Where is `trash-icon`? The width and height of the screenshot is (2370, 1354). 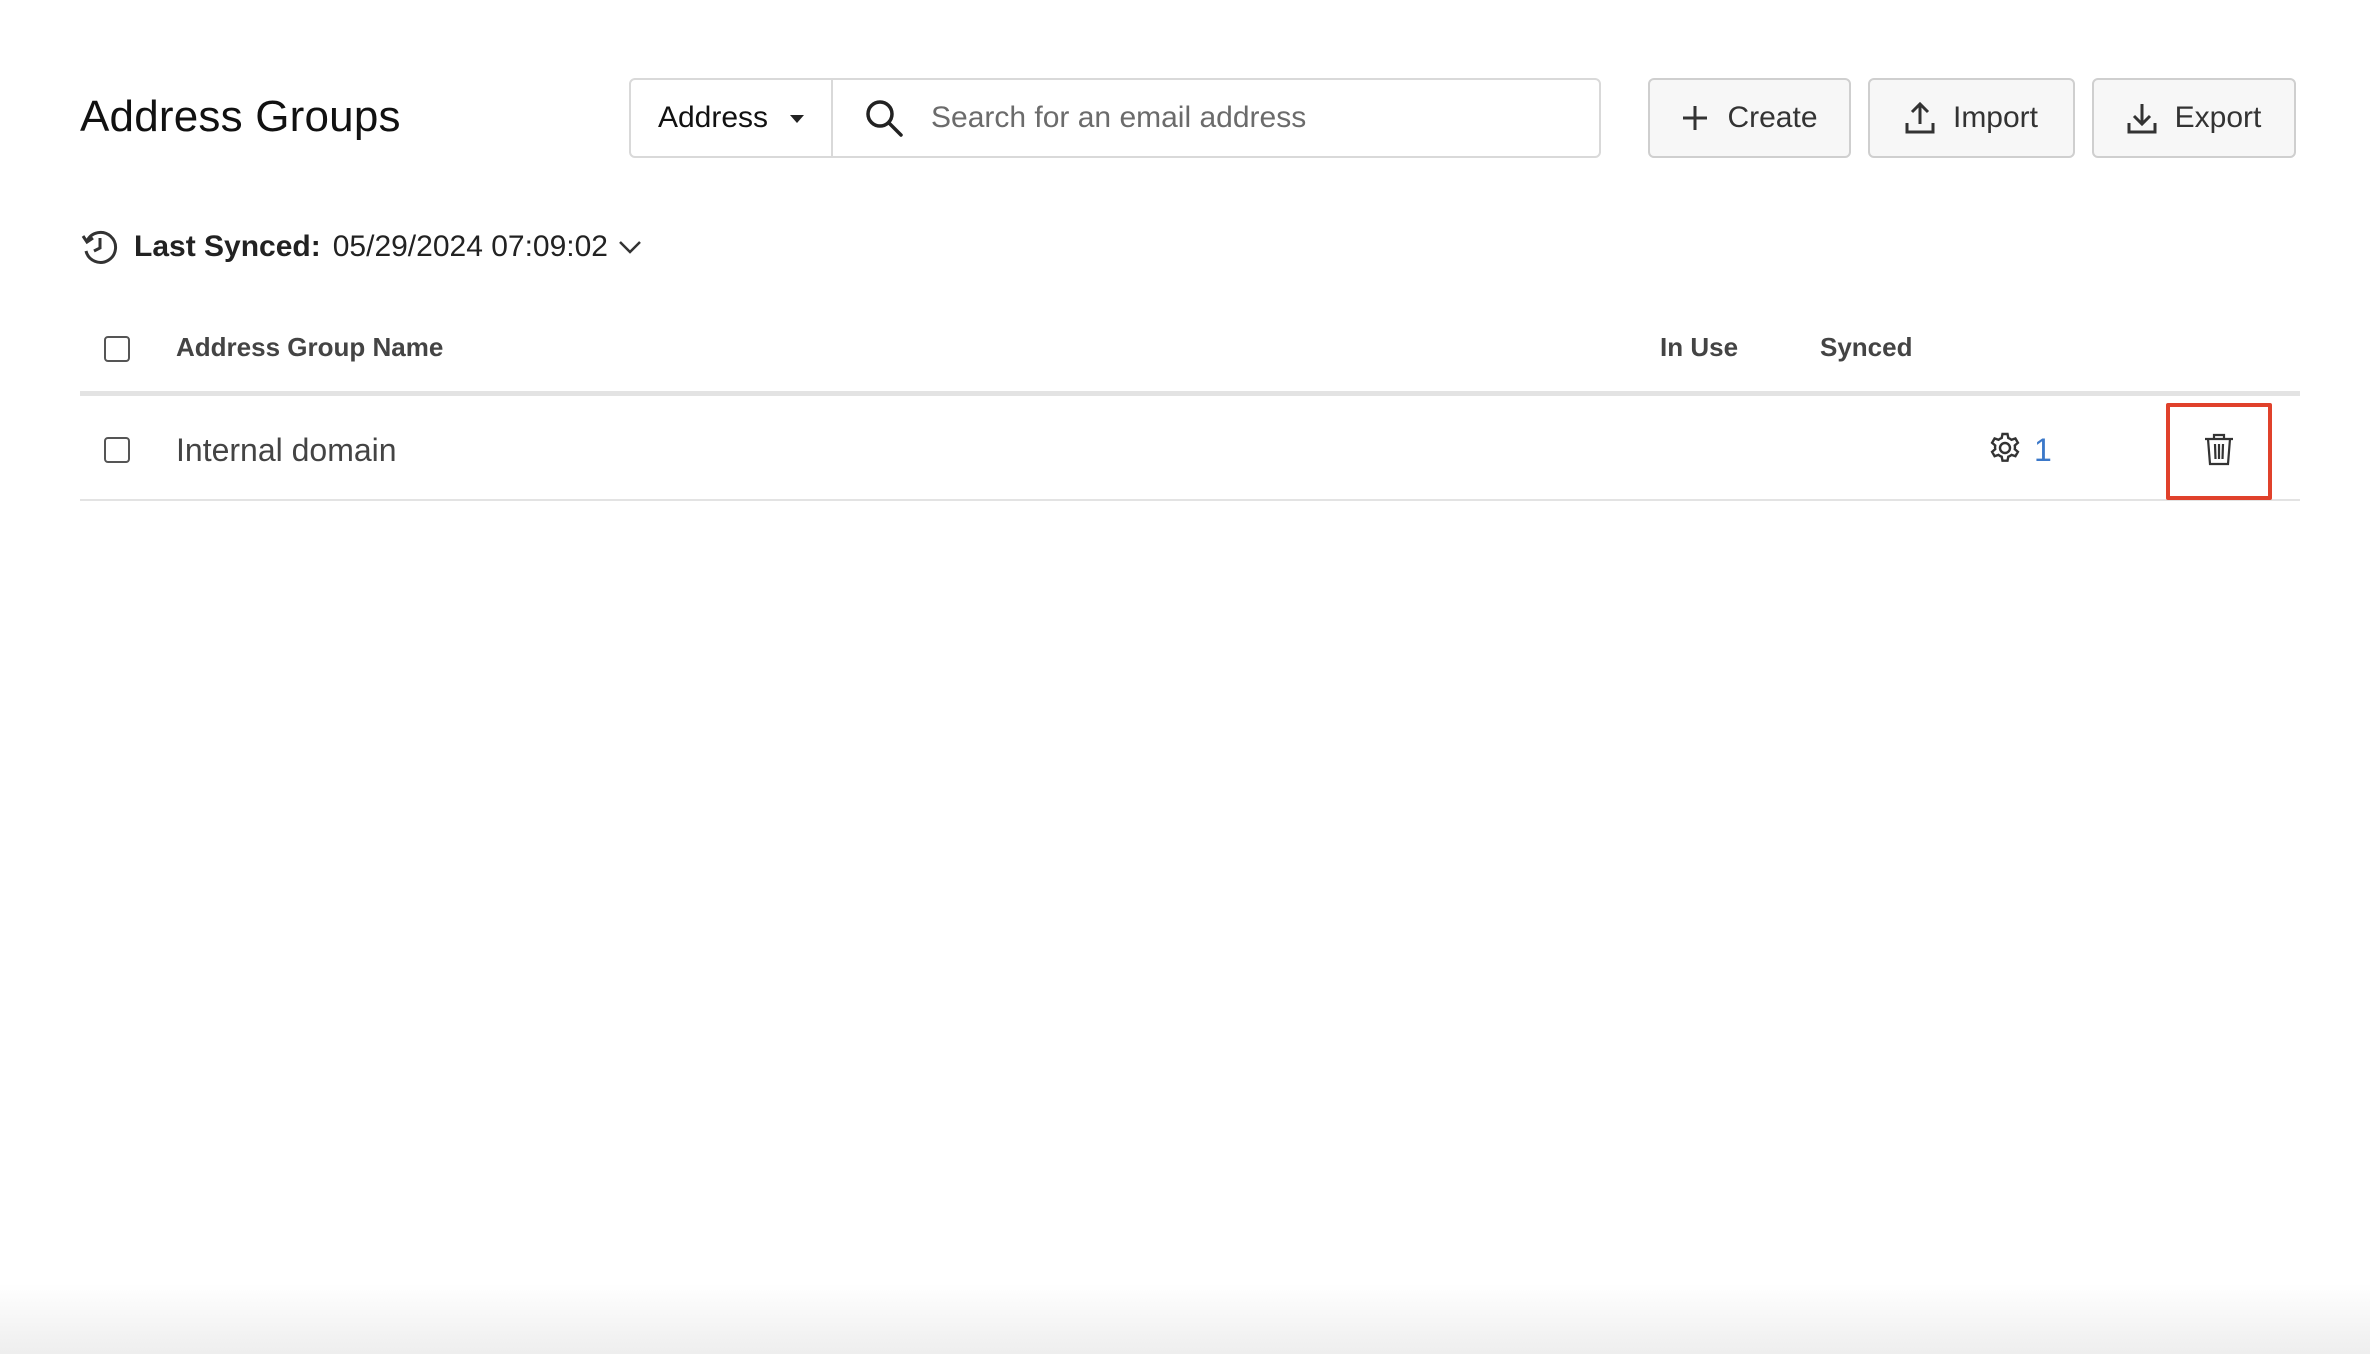 trash-icon is located at coordinates (2219, 451).